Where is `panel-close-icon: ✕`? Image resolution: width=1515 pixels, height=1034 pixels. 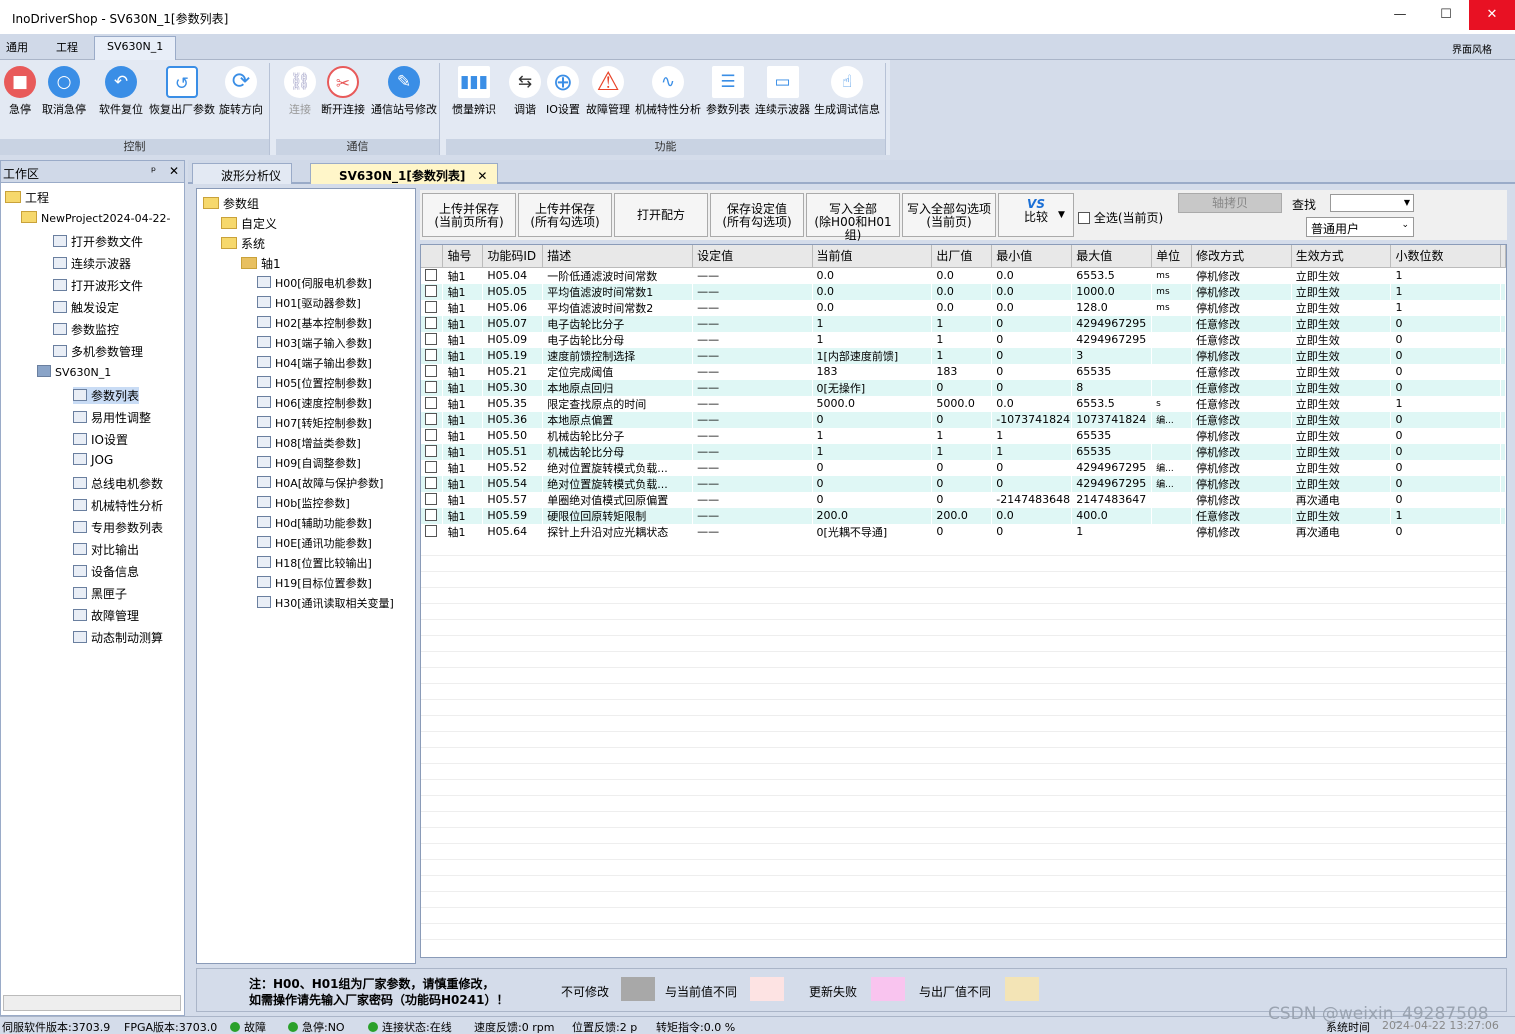
panel-close-icon: ✕ is located at coordinates (174, 171).